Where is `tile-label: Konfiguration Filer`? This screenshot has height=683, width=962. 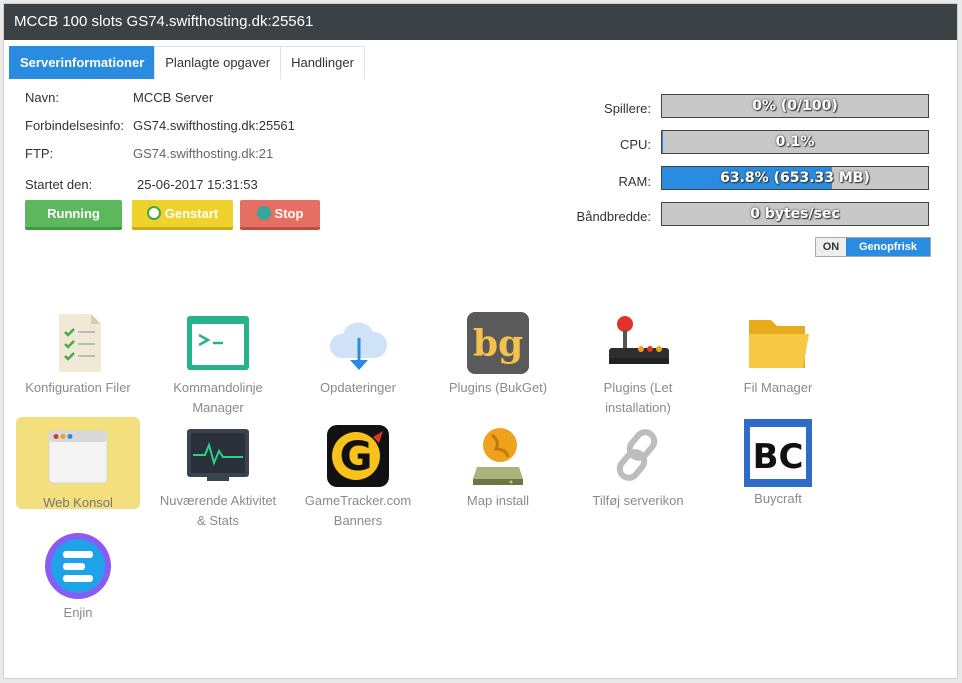 tile-label: Konfiguration Filer is located at coordinates (78, 387).